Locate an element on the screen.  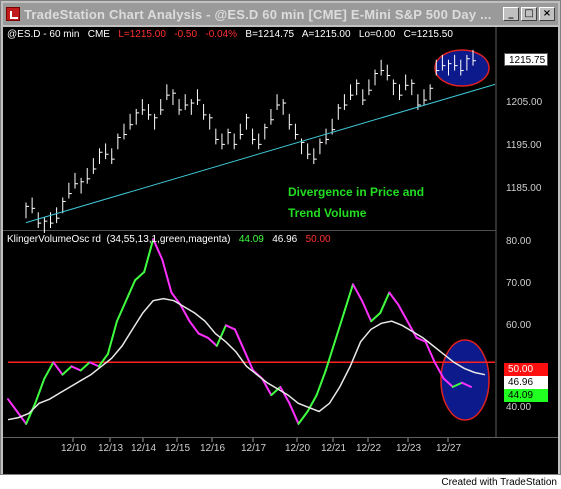
close-button: × is located at coordinates (547, 14).